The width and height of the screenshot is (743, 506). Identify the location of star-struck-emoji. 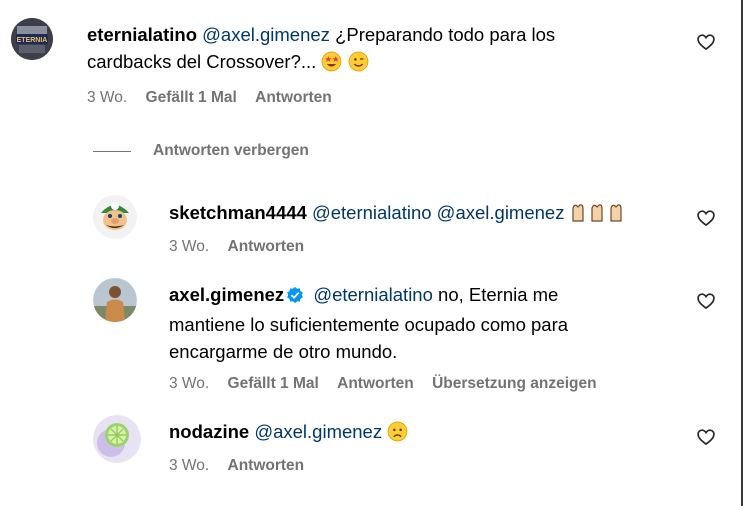
(331, 65).